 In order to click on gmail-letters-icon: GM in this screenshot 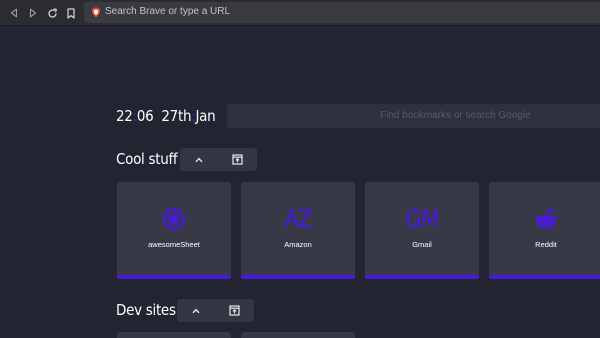, I will do `click(422, 219)`.